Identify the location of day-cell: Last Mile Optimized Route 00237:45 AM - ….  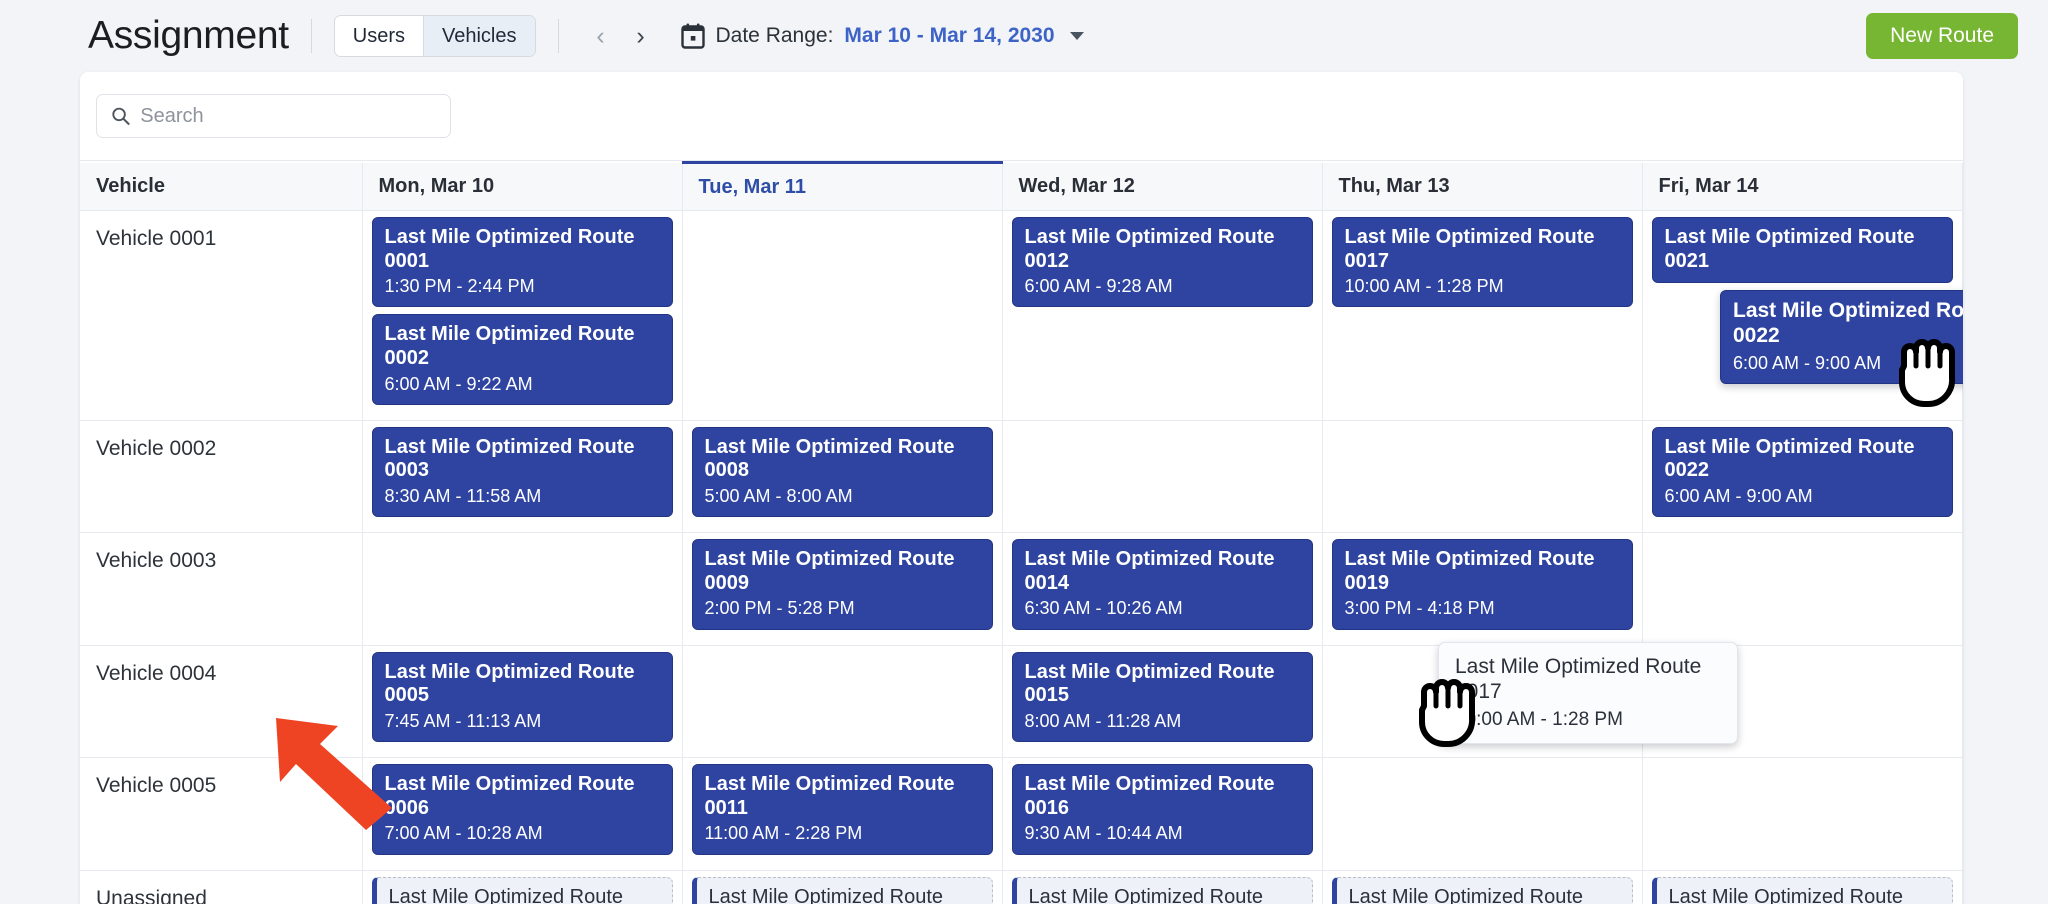
(1802, 887).